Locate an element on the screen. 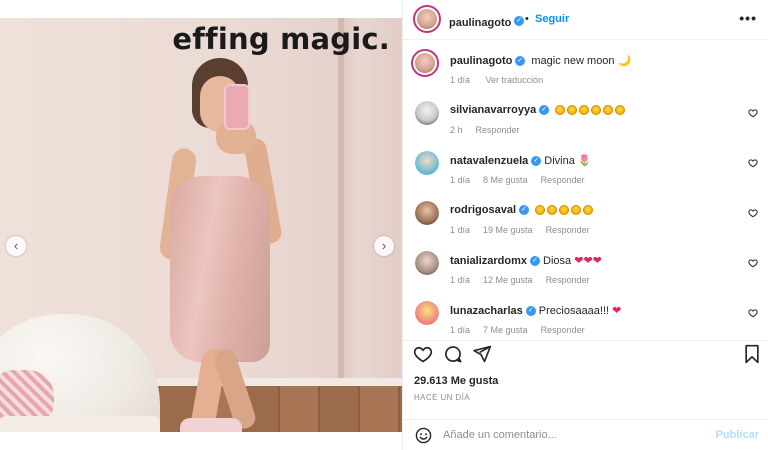  comment-meta: 1 día 12 Me gusta Responder is located at coordinates (526, 280).